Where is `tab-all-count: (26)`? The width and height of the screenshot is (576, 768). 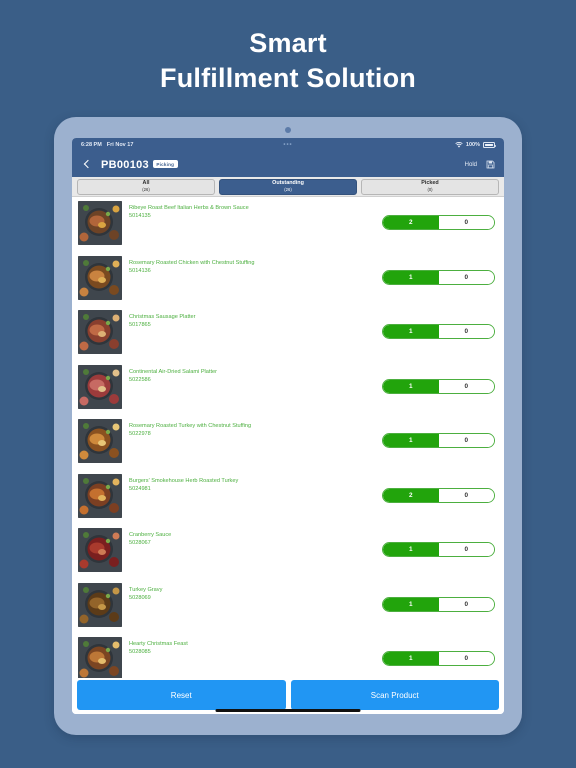 tab-all-count: (26) is located at coordinates (146, 189).